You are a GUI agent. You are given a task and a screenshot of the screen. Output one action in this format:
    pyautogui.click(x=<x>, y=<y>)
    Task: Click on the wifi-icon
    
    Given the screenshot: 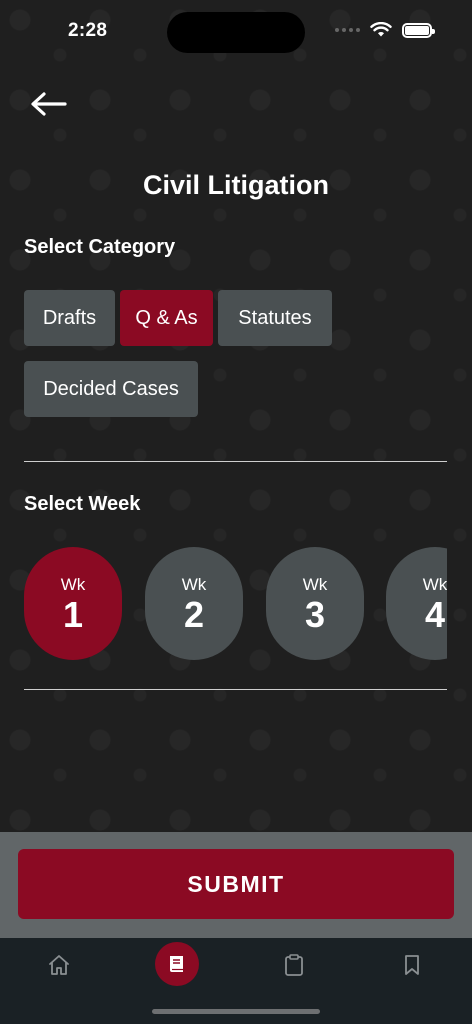 What is the action you would take?
    pyautogui.click(x=381, y=29)
    